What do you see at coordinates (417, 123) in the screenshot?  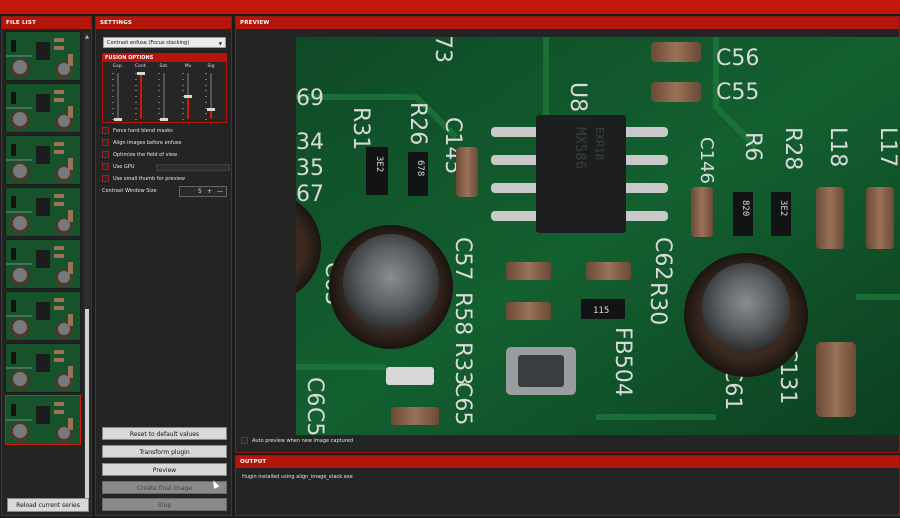 I see `silk-r26: R26` at bounding box center [417, 123].